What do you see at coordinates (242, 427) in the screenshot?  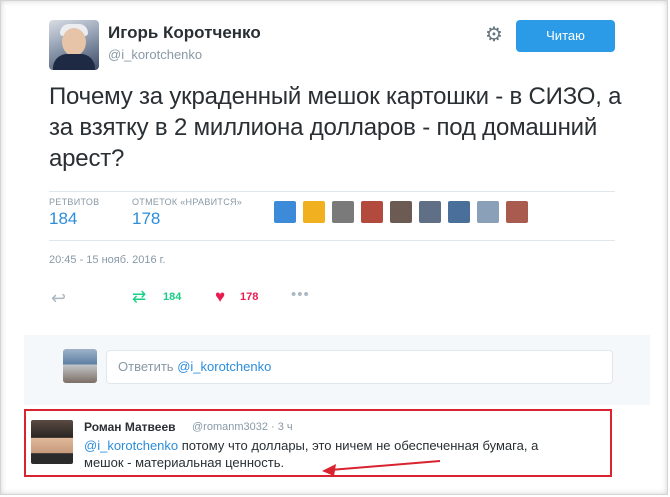 I see `reply-author-handle: @romanm3032 · 3 ч` at bounding box center [242, 427].